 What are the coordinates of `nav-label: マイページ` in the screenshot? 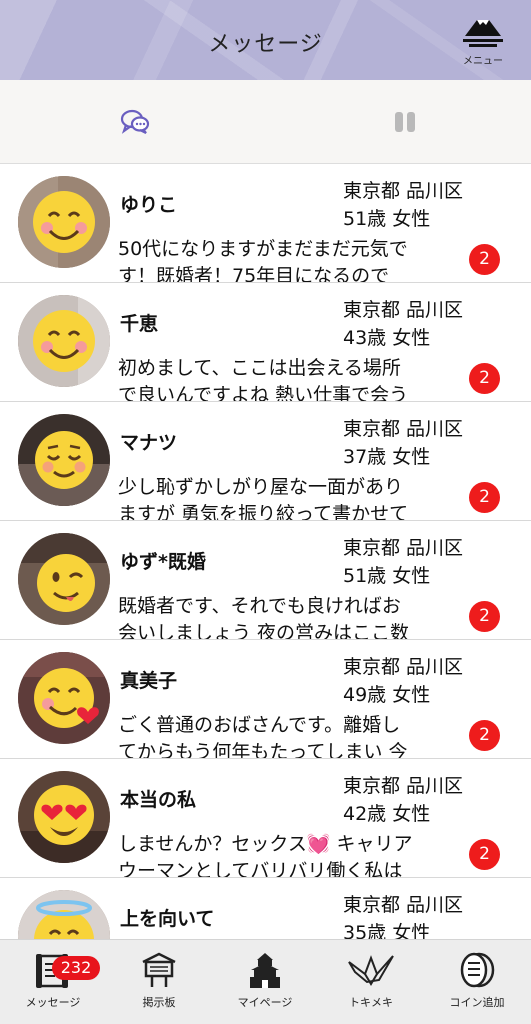 It's located at (265, 1002).